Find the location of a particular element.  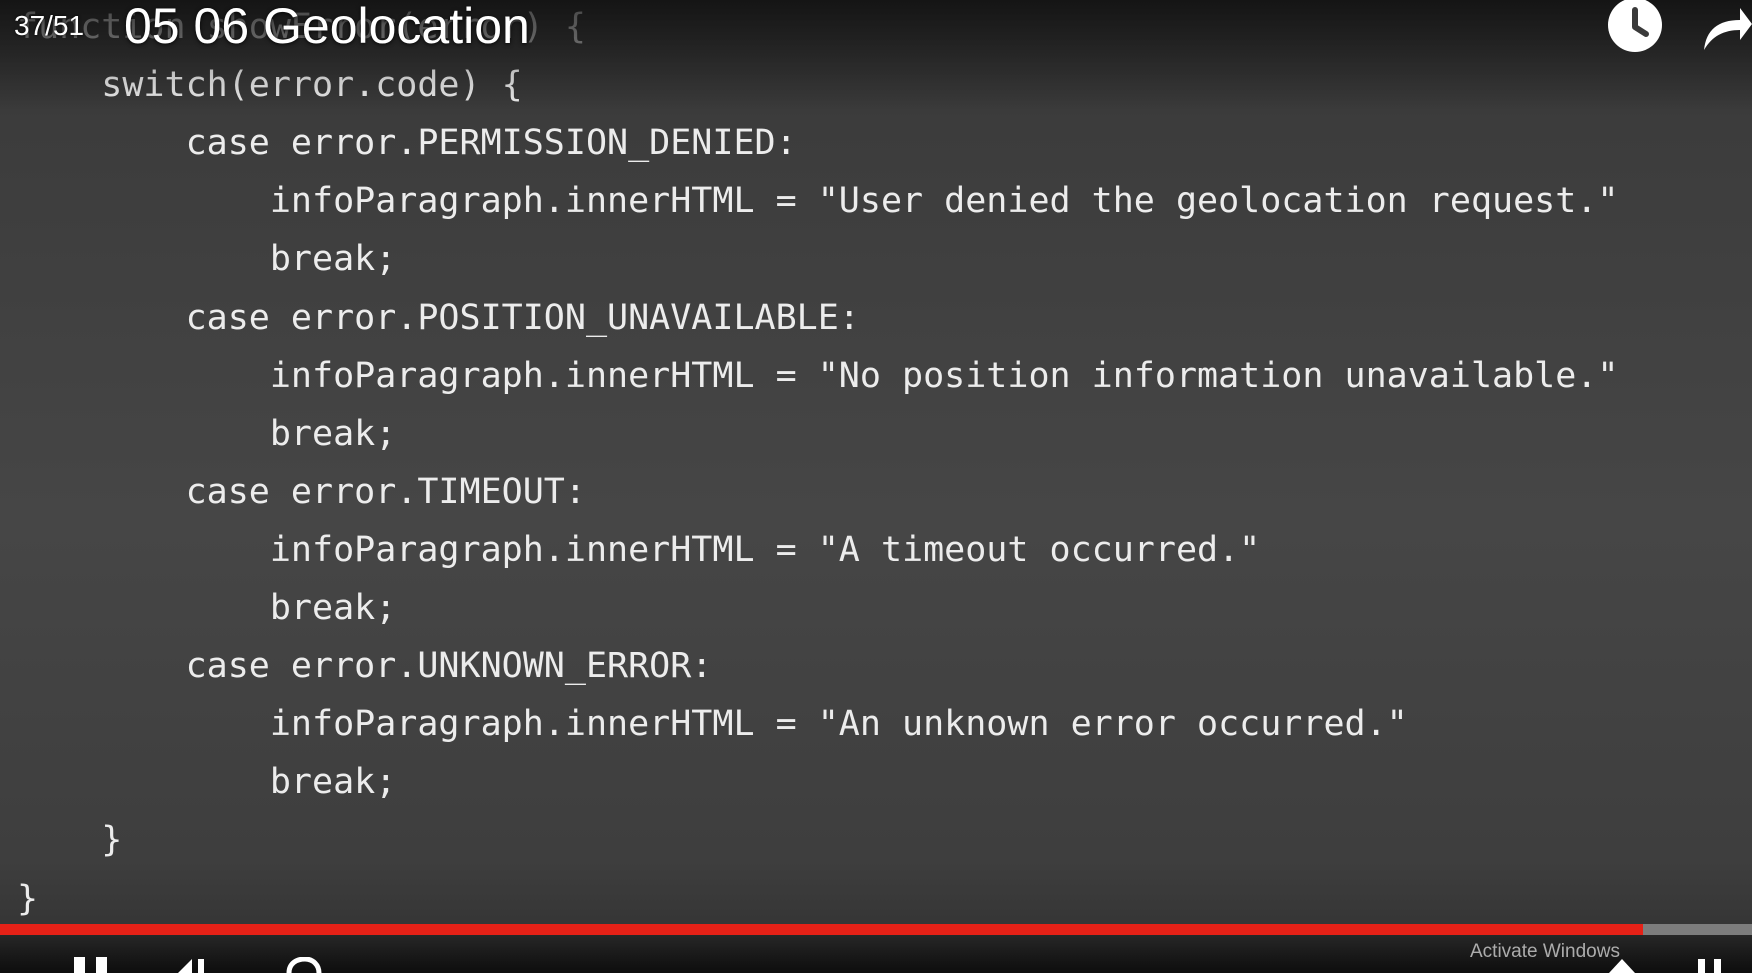

volume-icon is located at coordinates (305, 964).